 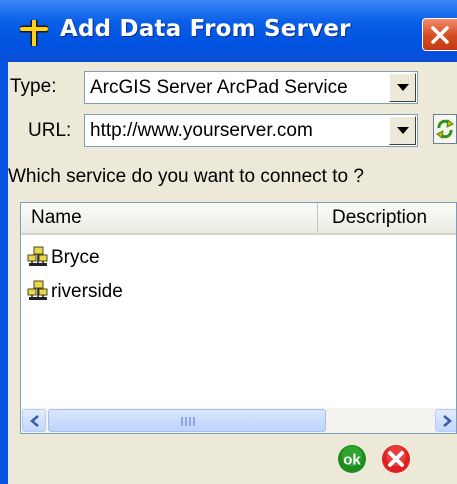 What do you see at coordinates (439, 34) in the screenshot?
I see `close-button` at bounding box center [439, 34].